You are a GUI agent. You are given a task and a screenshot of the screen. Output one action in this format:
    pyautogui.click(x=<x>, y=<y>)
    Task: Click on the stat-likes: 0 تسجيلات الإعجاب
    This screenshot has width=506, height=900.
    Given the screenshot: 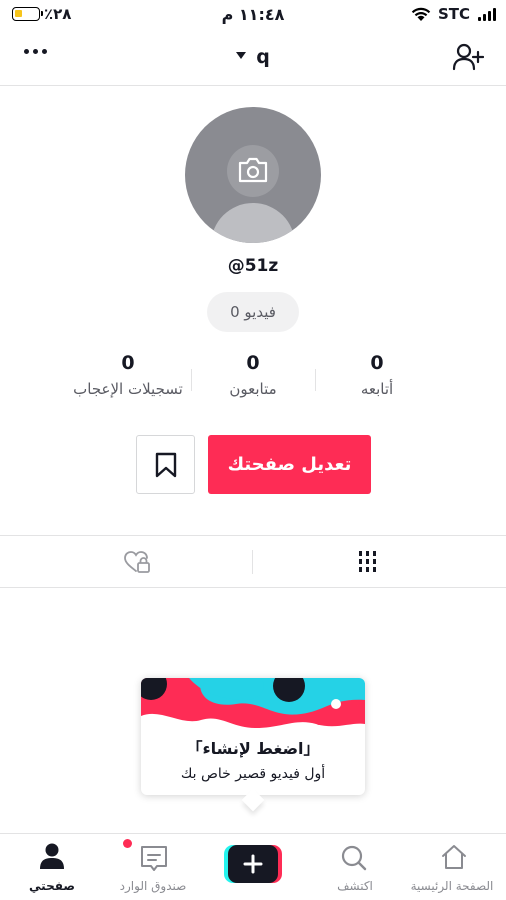 What is the action you would take?
    pyautogui.click(x=128, y=375)
    